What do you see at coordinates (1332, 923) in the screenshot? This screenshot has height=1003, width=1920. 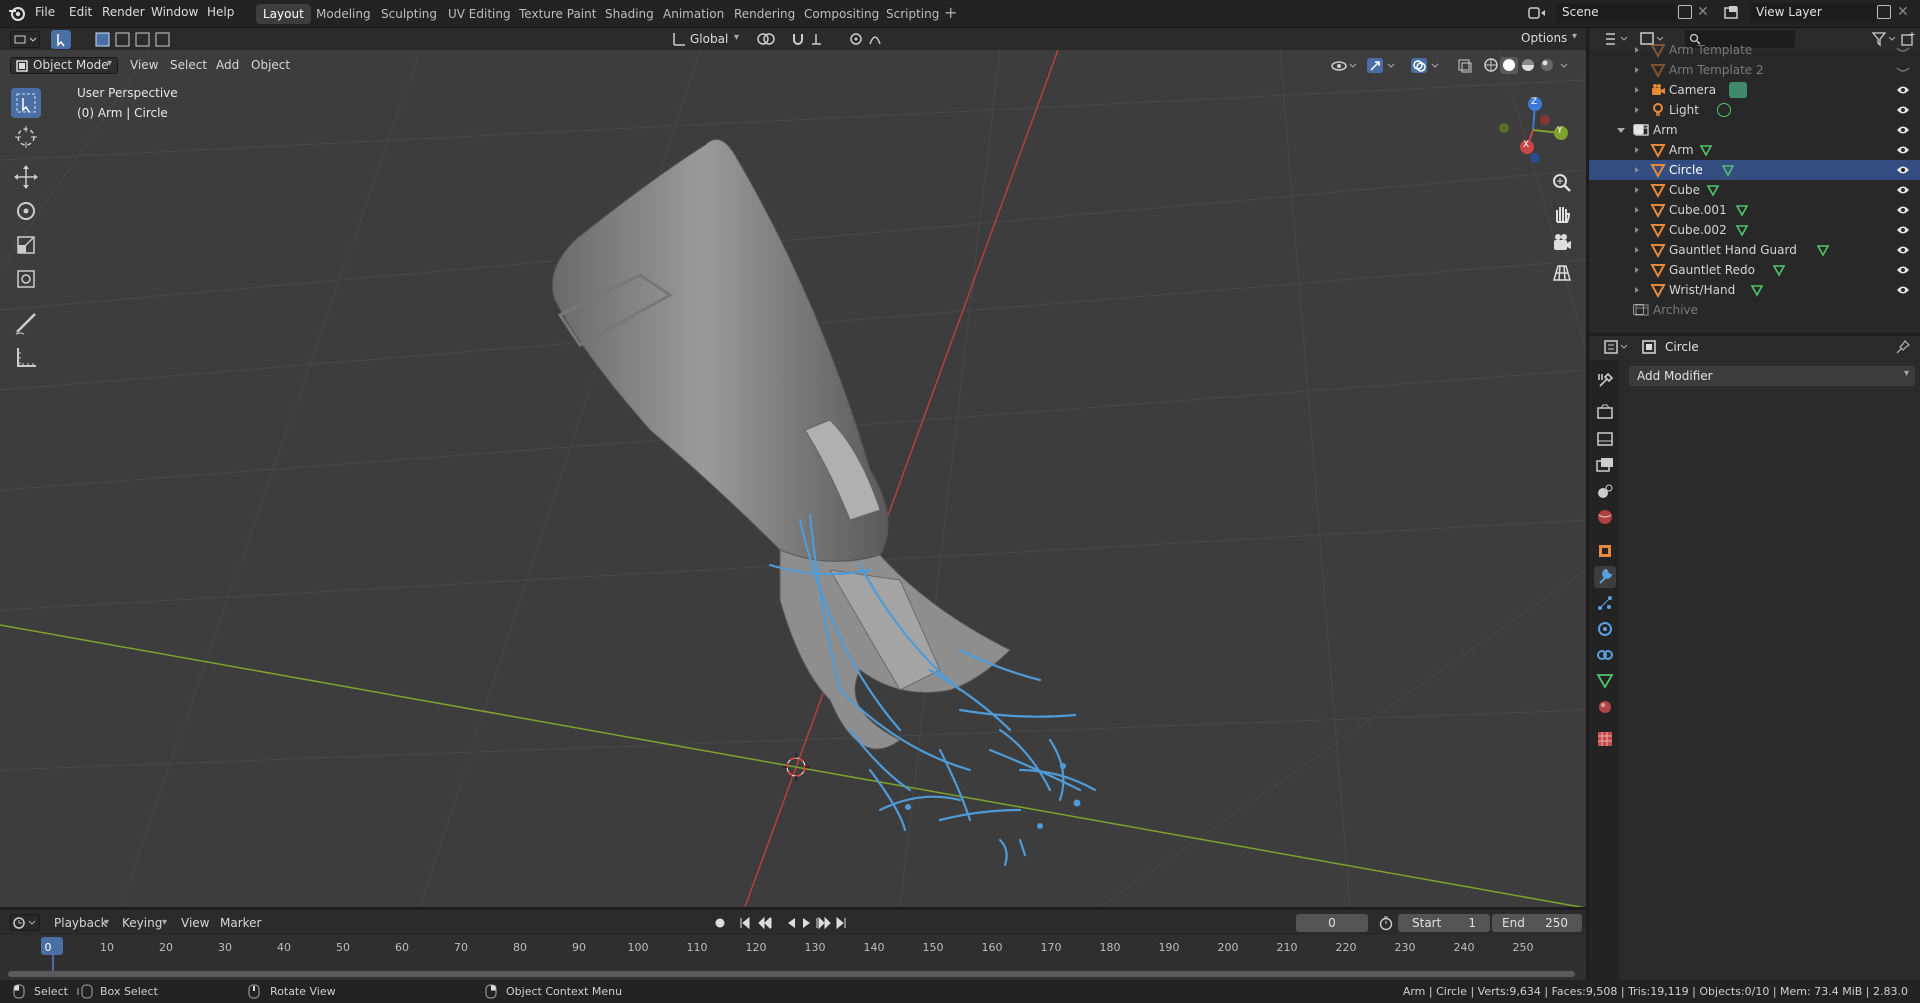 I see `current-frame-field: 0` at bounding box center [1332, 923].